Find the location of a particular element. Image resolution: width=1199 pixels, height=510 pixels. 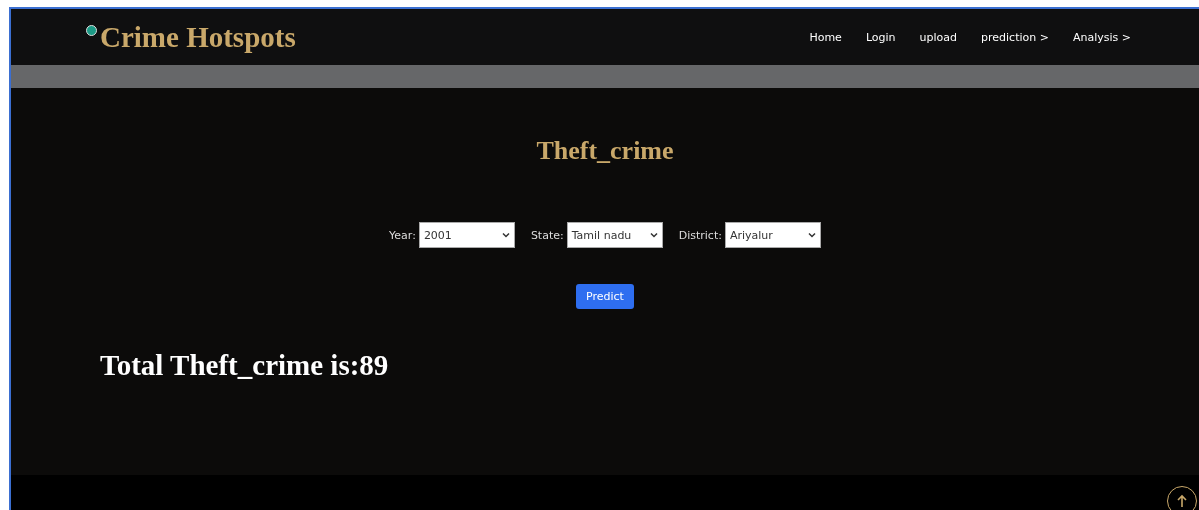

nav-link: Home is located at coordinates (825, 37).